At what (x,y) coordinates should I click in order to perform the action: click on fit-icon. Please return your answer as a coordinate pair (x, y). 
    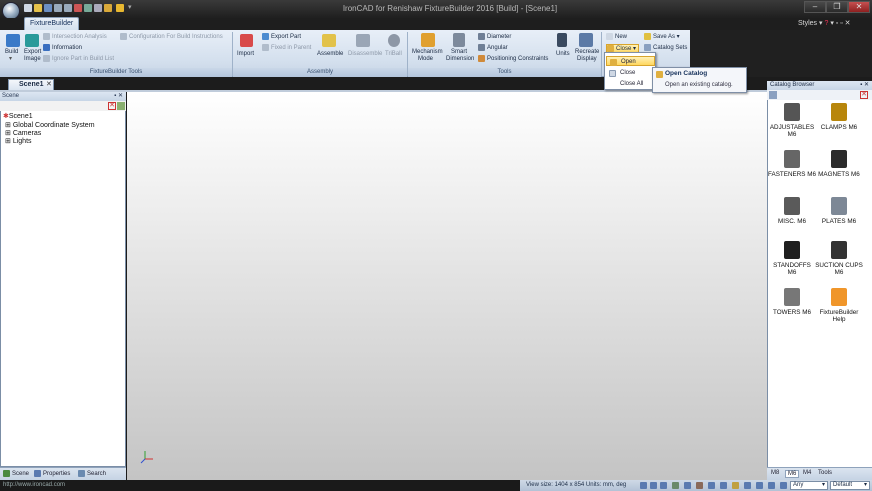
    Looking at the image, I should click on (687, 485).